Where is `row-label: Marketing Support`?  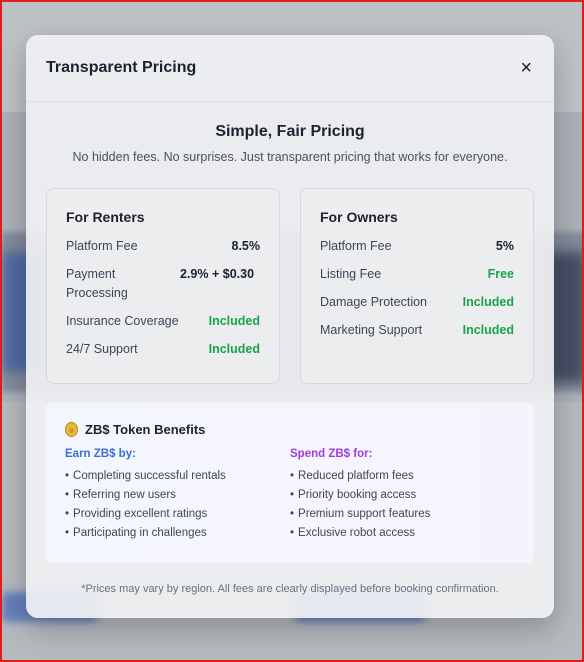 row-label: Marketing Support is located at coordinates (371, 330).